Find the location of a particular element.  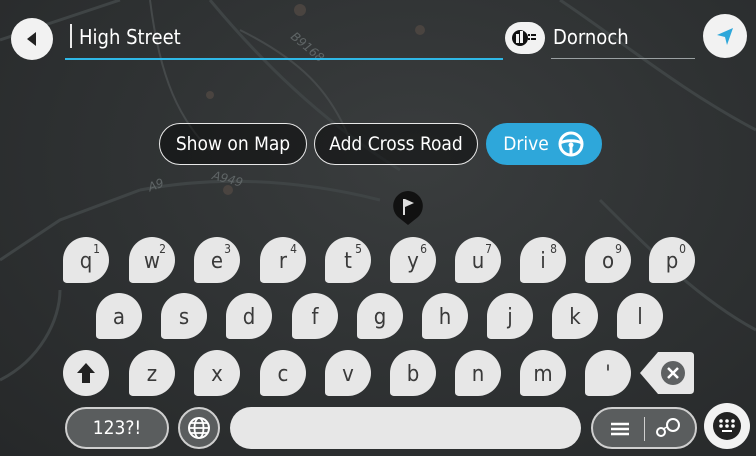

key-g-label: g is located at coordinates (380, 317).